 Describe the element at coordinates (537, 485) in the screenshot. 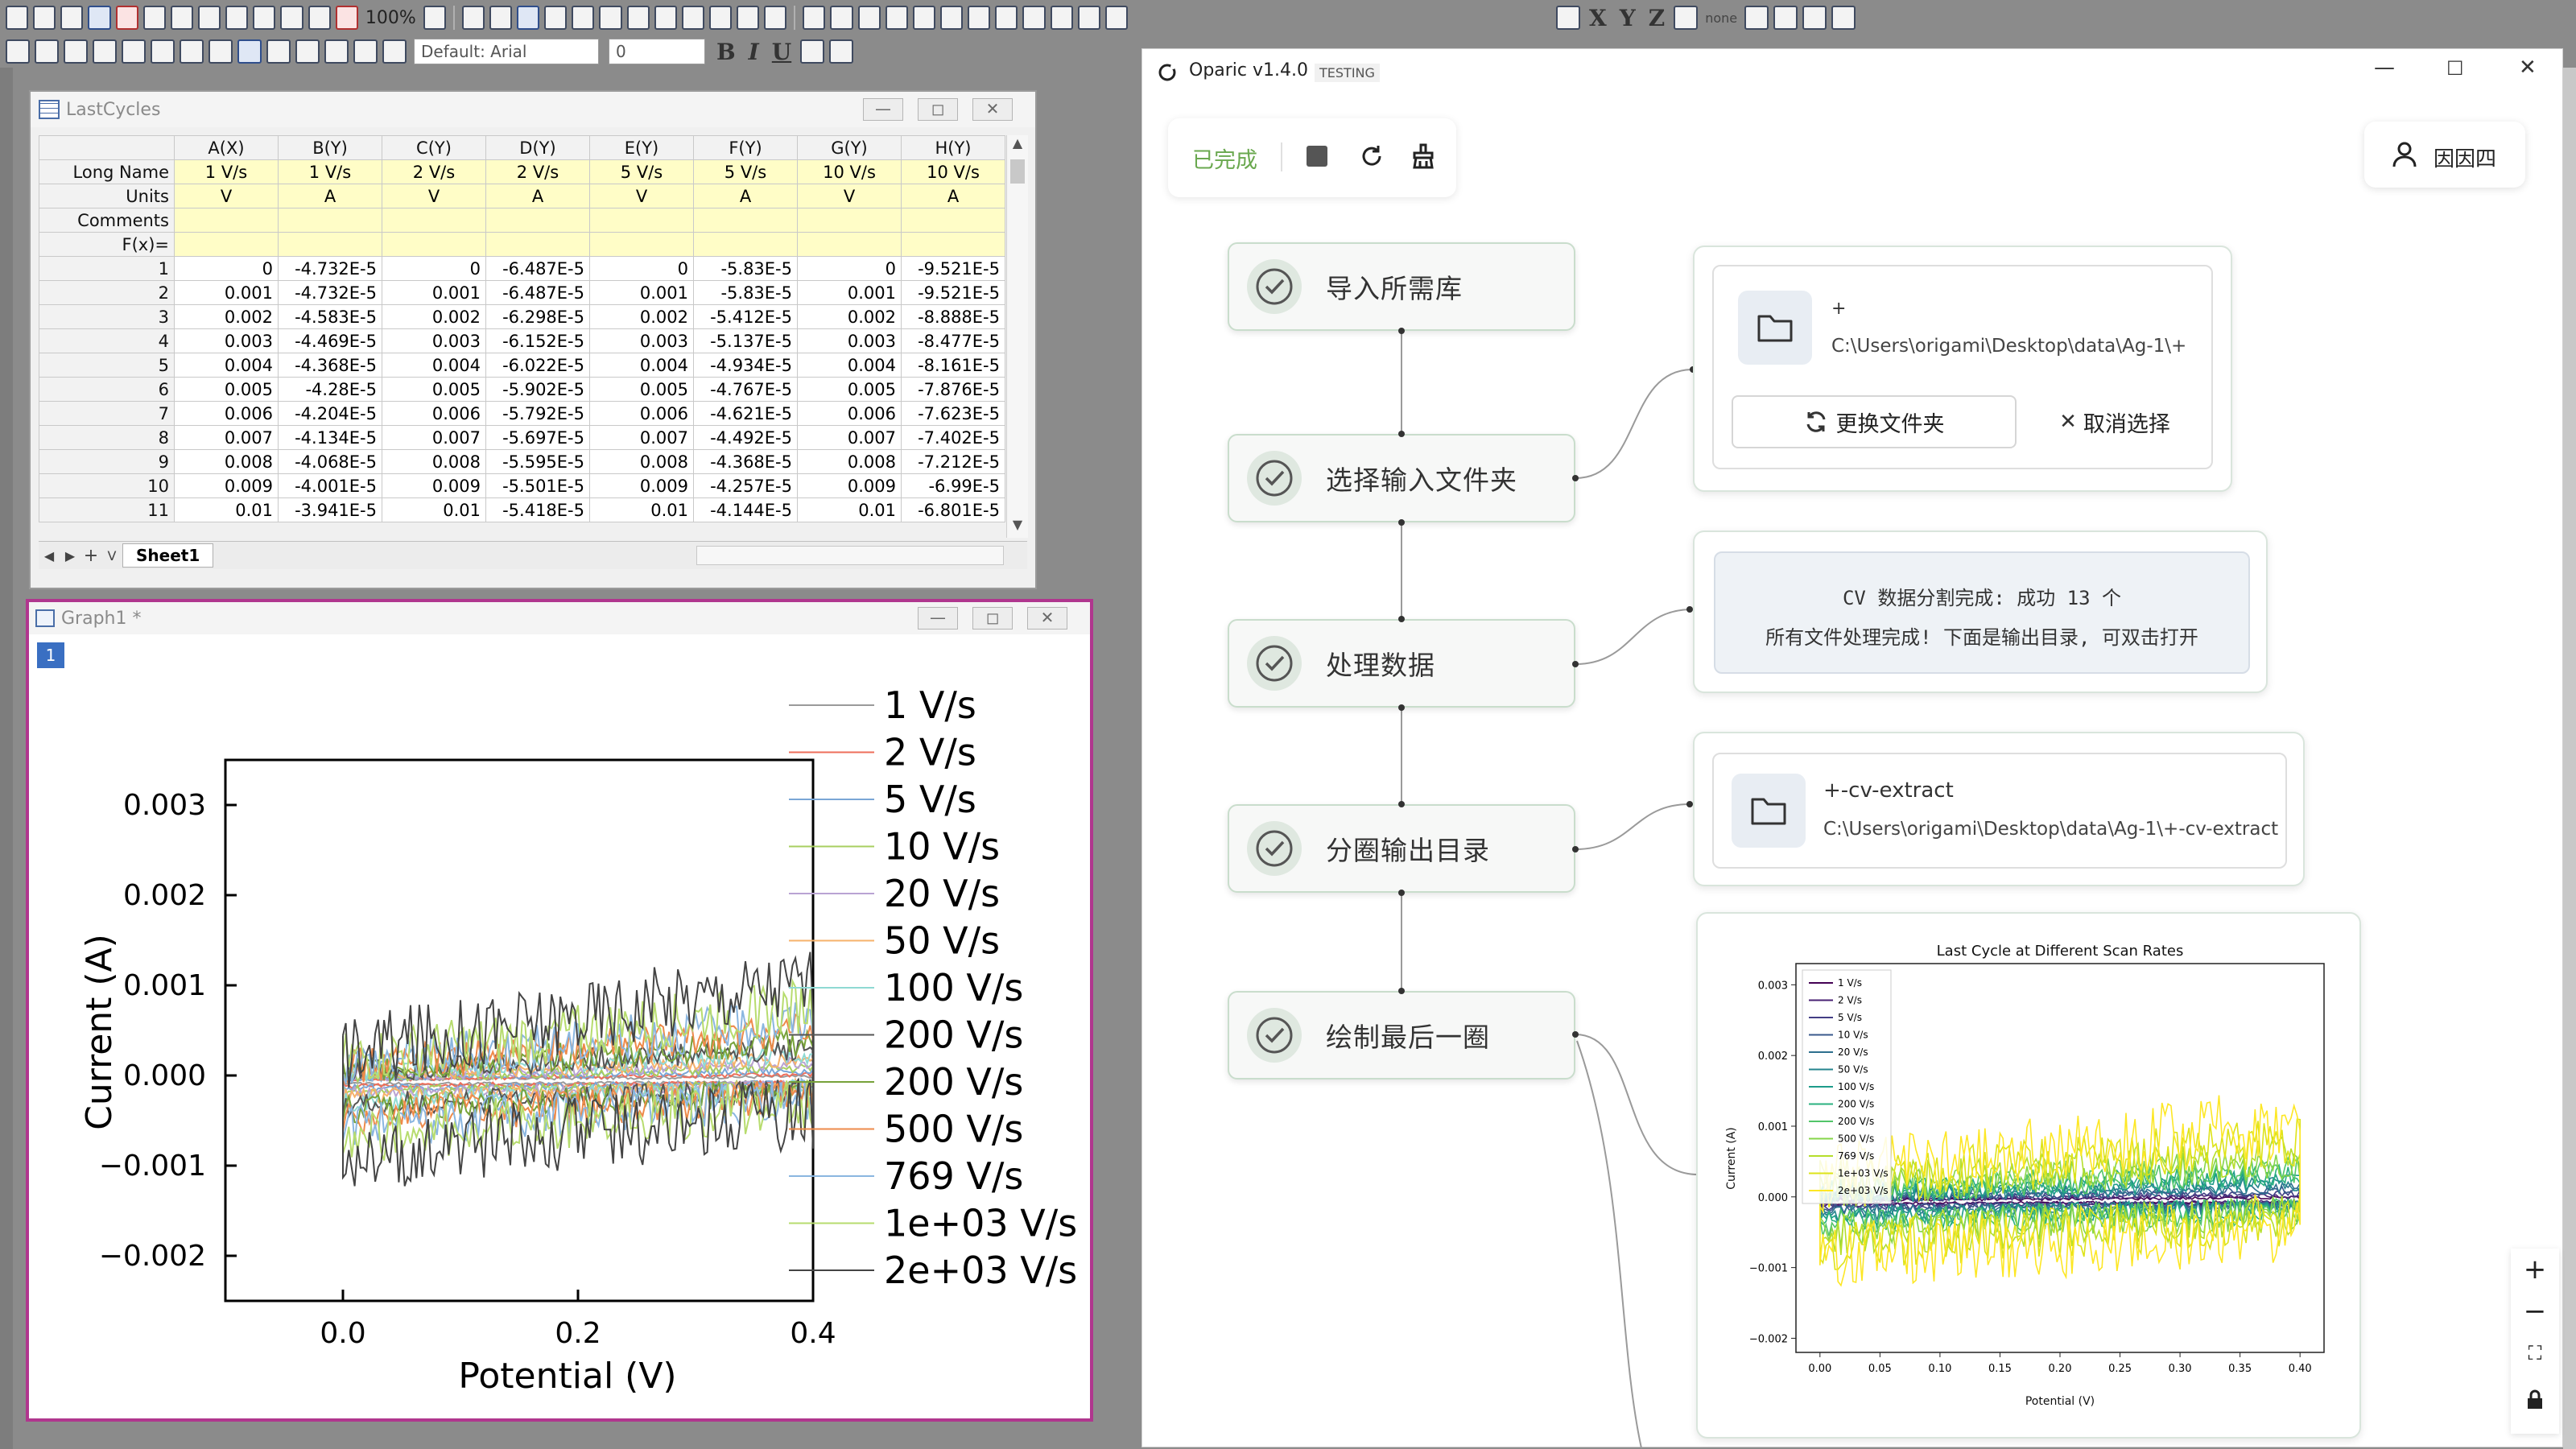

I see `data-cell: -5.501E-5` at that location.